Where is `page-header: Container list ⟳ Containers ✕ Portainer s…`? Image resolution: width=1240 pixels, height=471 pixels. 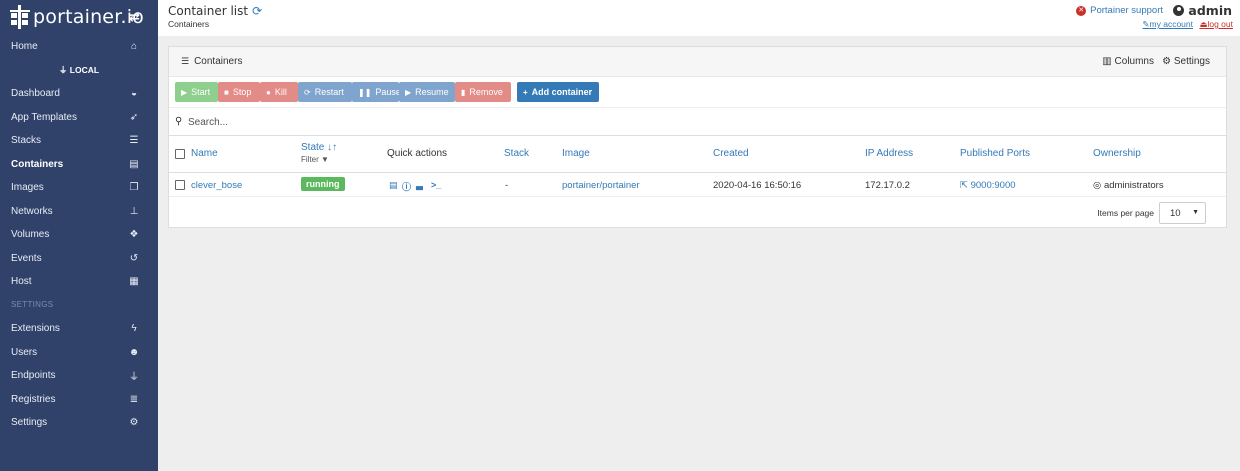 page-header: Container list ⟳ Containers ✕ Portainer s… is located at coordinates (699, 18).